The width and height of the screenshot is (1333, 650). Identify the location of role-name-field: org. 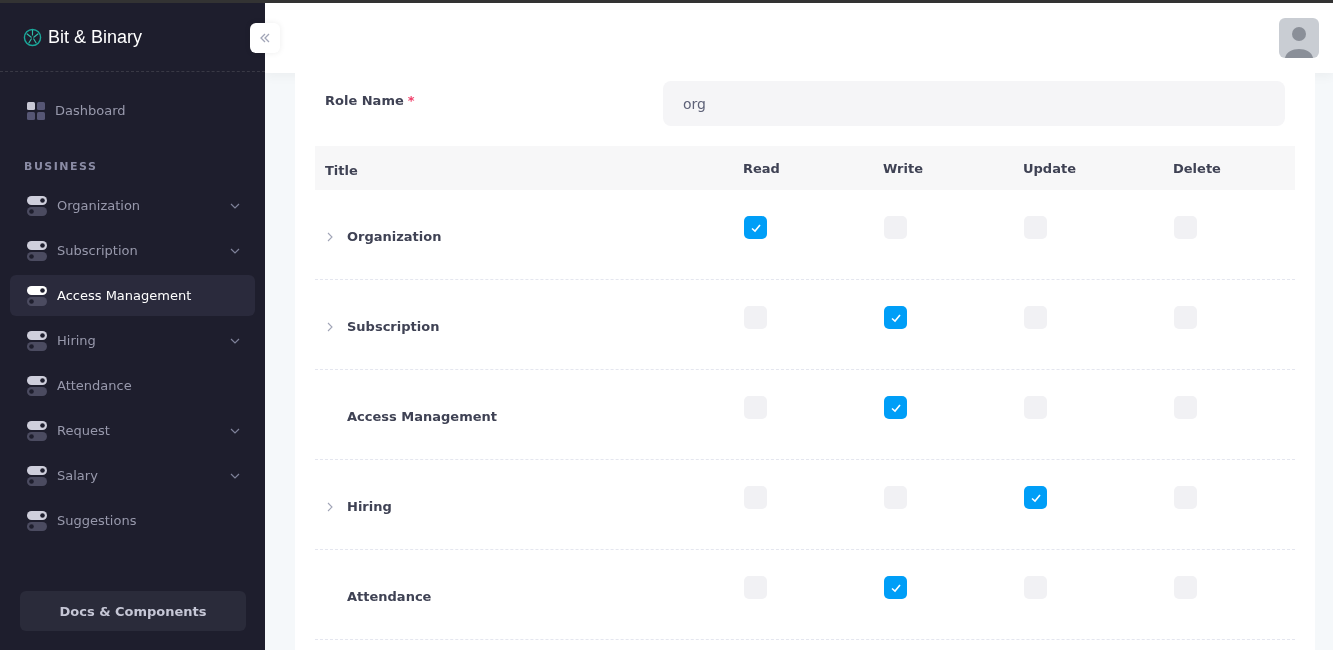
(974, 103).